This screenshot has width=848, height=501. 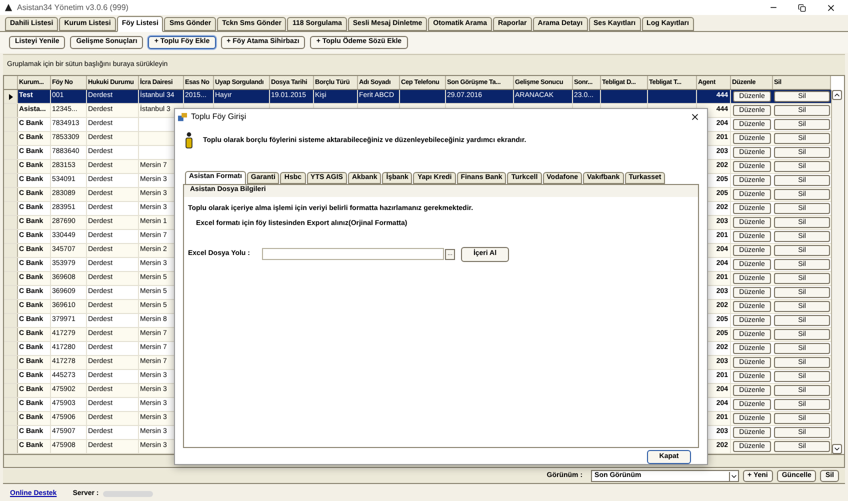 I want to click on dialog-title: Toplu Föy Girişi, so click(x=218, y=117).